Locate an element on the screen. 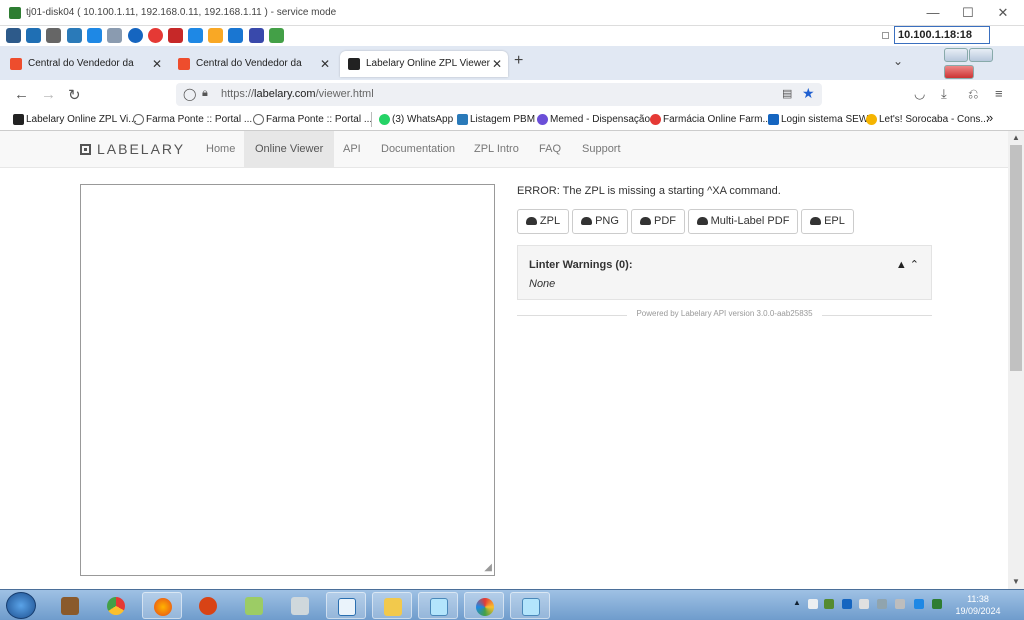 The height and width of the screenshot is (620, 1024). nav-zpl-intro: ZPL Intro is located at coordinates (496, 149).